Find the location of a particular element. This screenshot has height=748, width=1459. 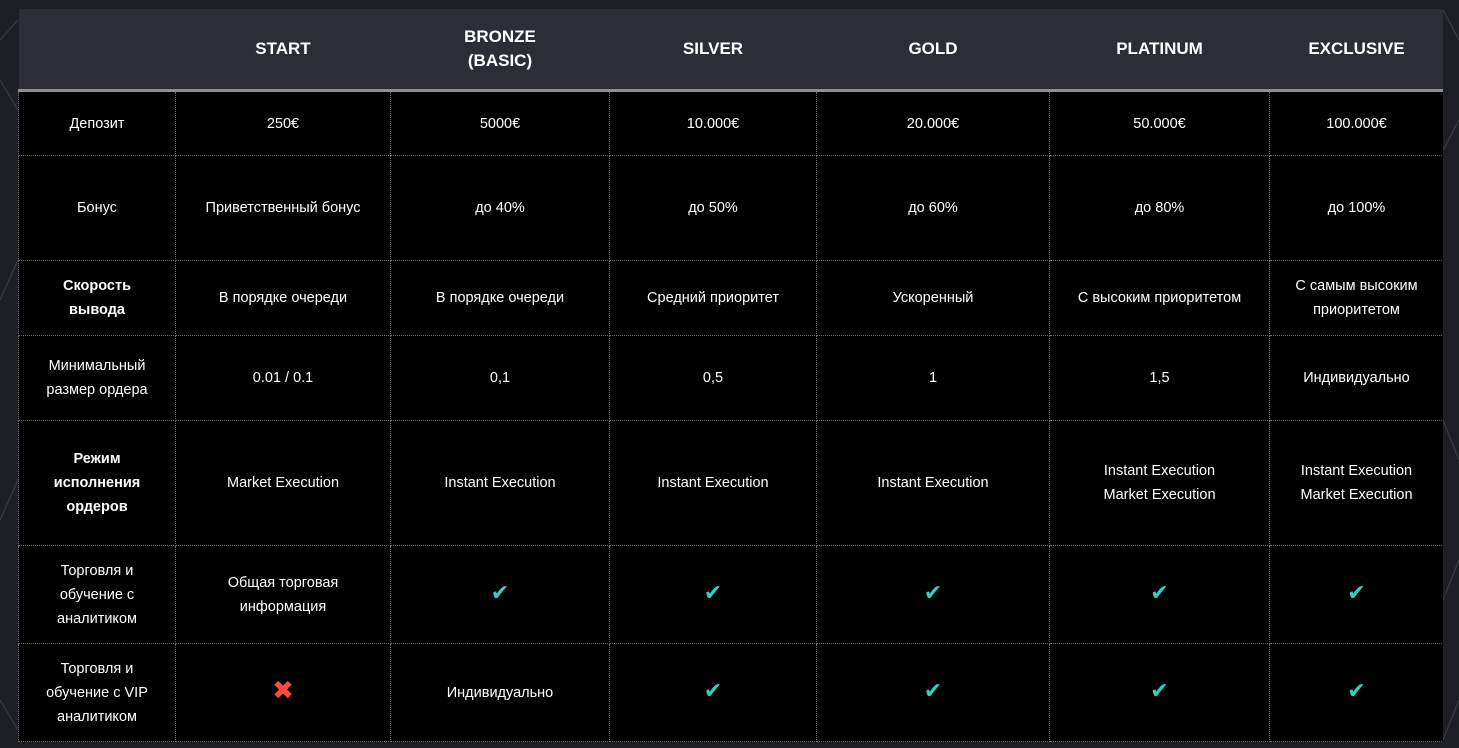

cell-value: 20.000€ is located at coordinates (933, 123).